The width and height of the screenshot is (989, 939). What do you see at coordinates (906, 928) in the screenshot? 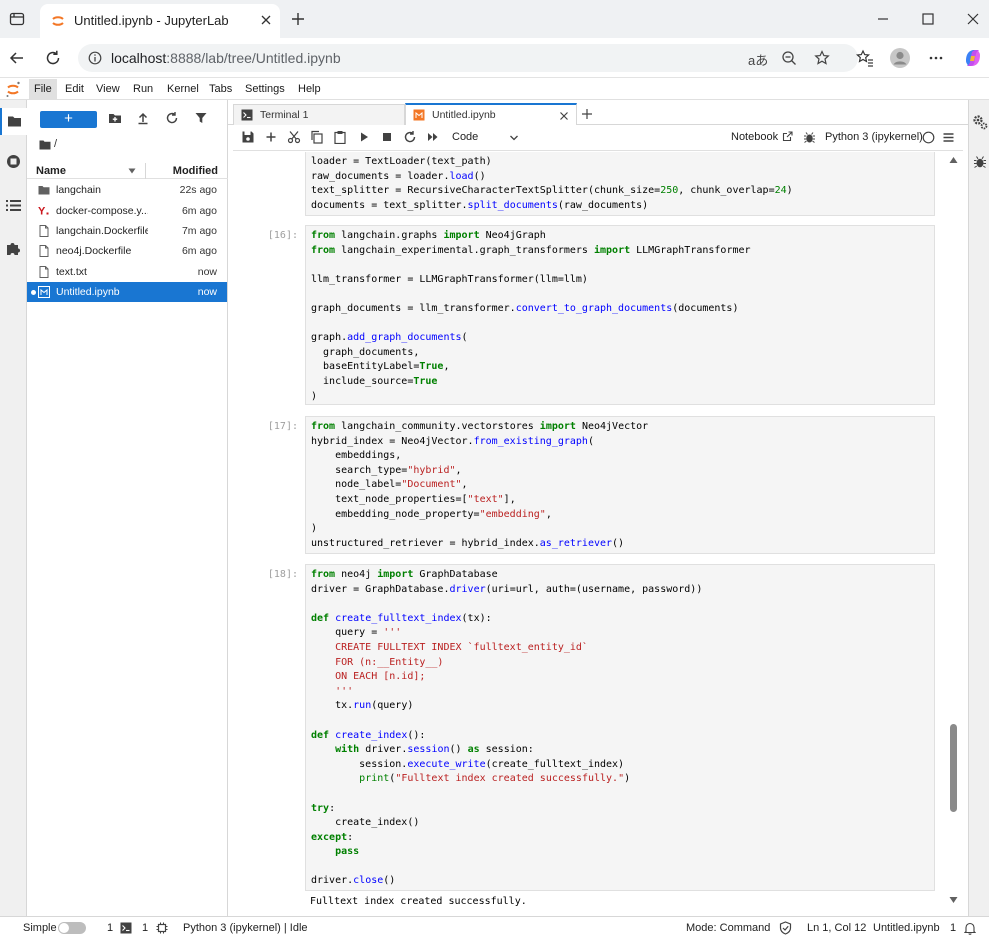
I see `current-file-name: Untitled.ipynb` at bounding box center [906, 928].